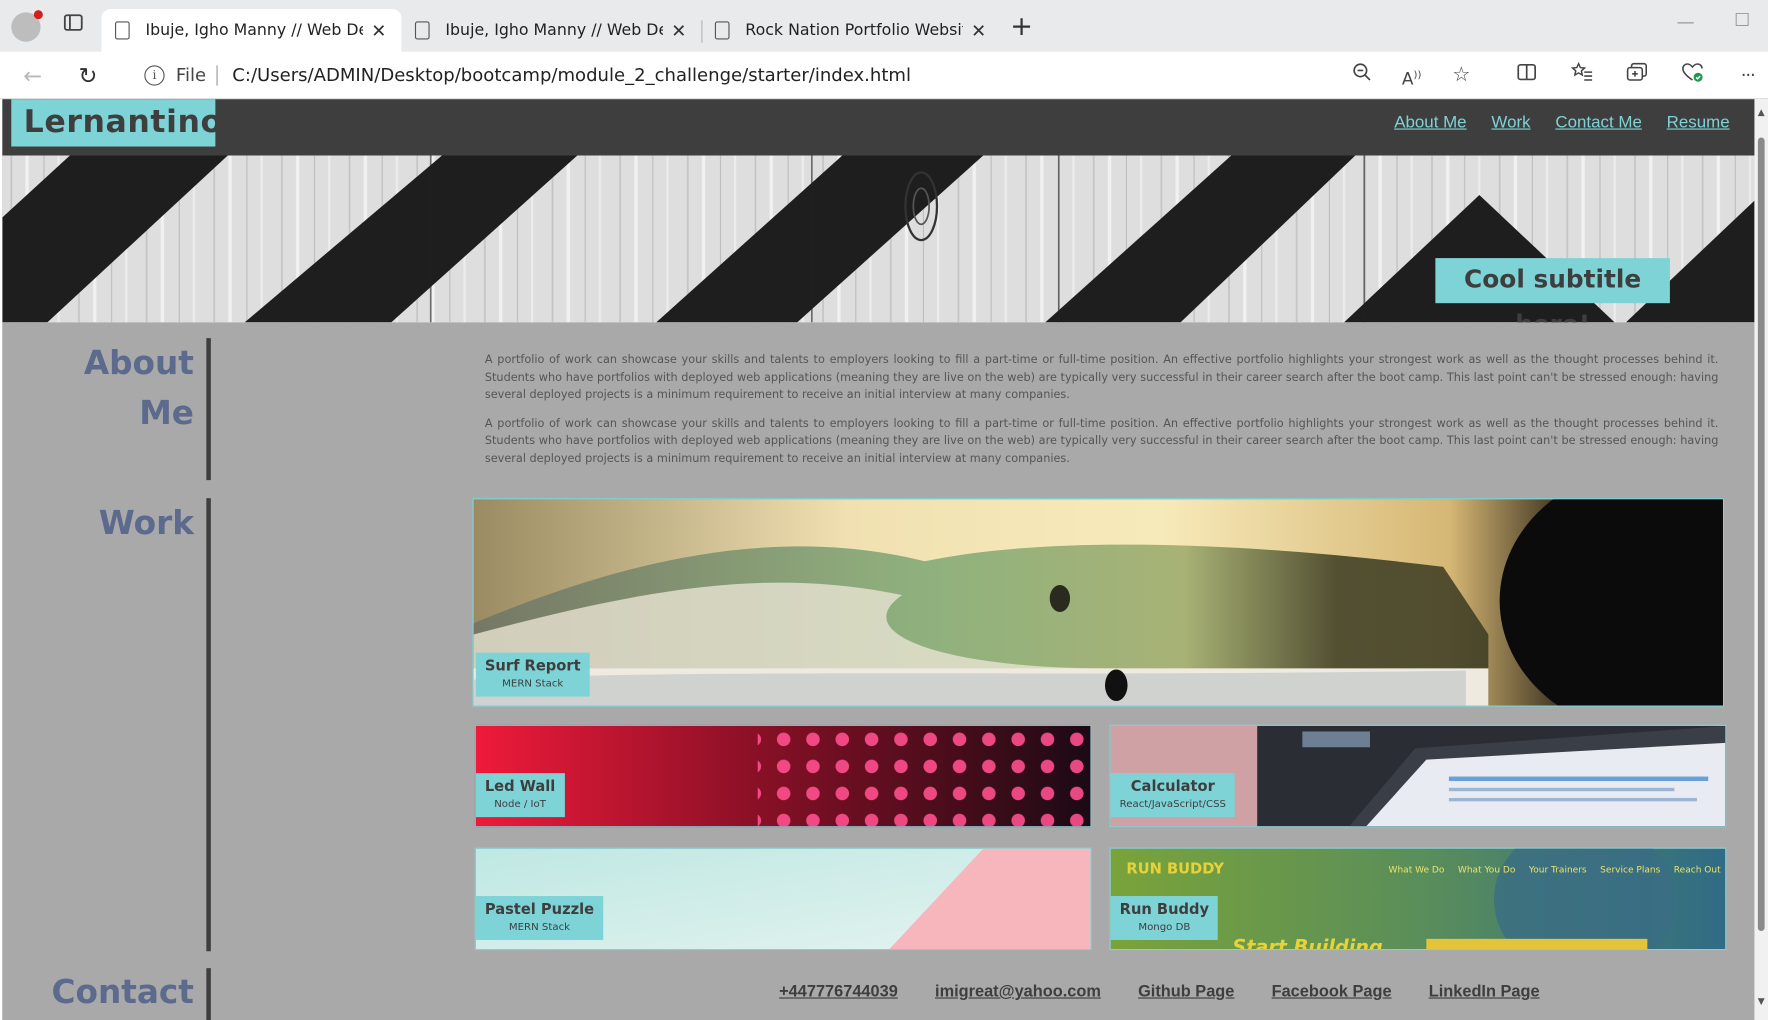 The width and height of the screenshot is (1768, 1020). I want to click on project-label: Pastel Puzzle MERN Stack, so click(539, 918).